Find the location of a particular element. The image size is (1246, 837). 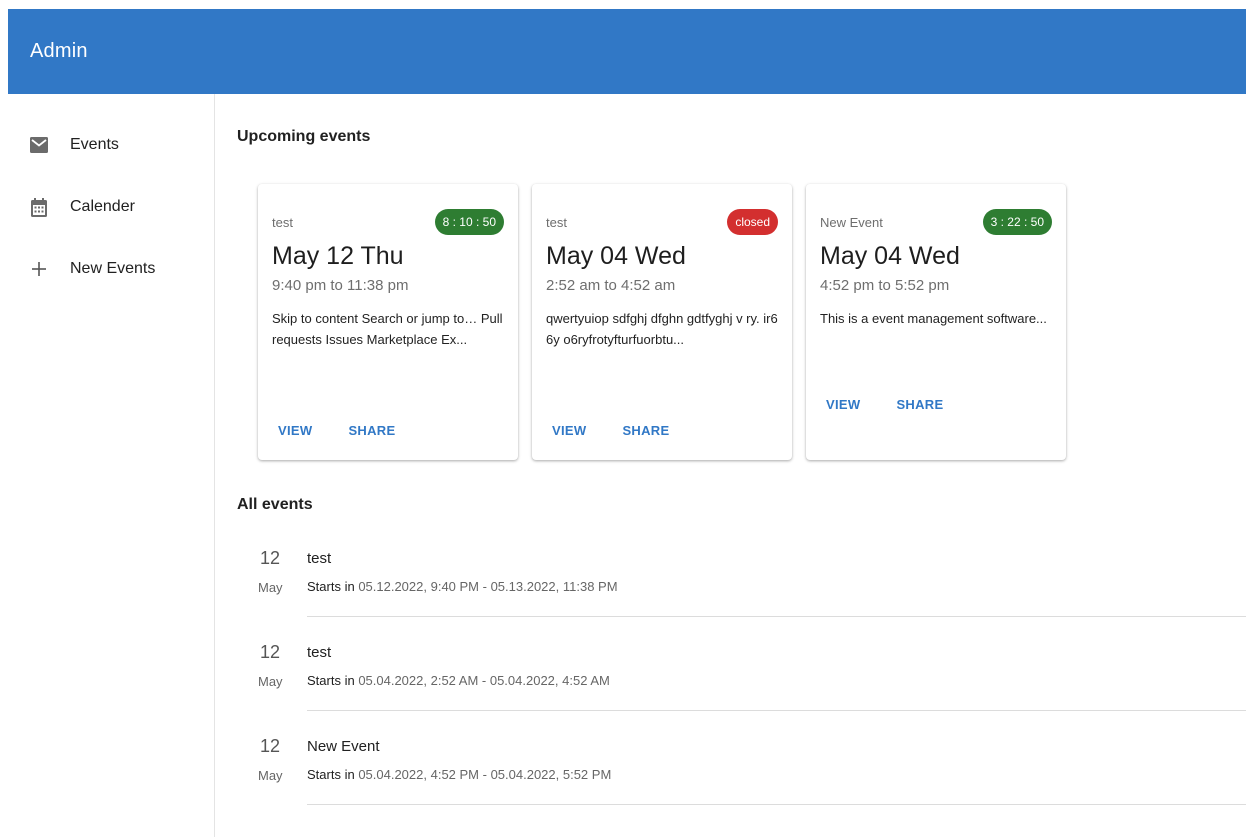

event-card-time: 4:52 pm to 5:52 pm is located at coordinates (885, 285).